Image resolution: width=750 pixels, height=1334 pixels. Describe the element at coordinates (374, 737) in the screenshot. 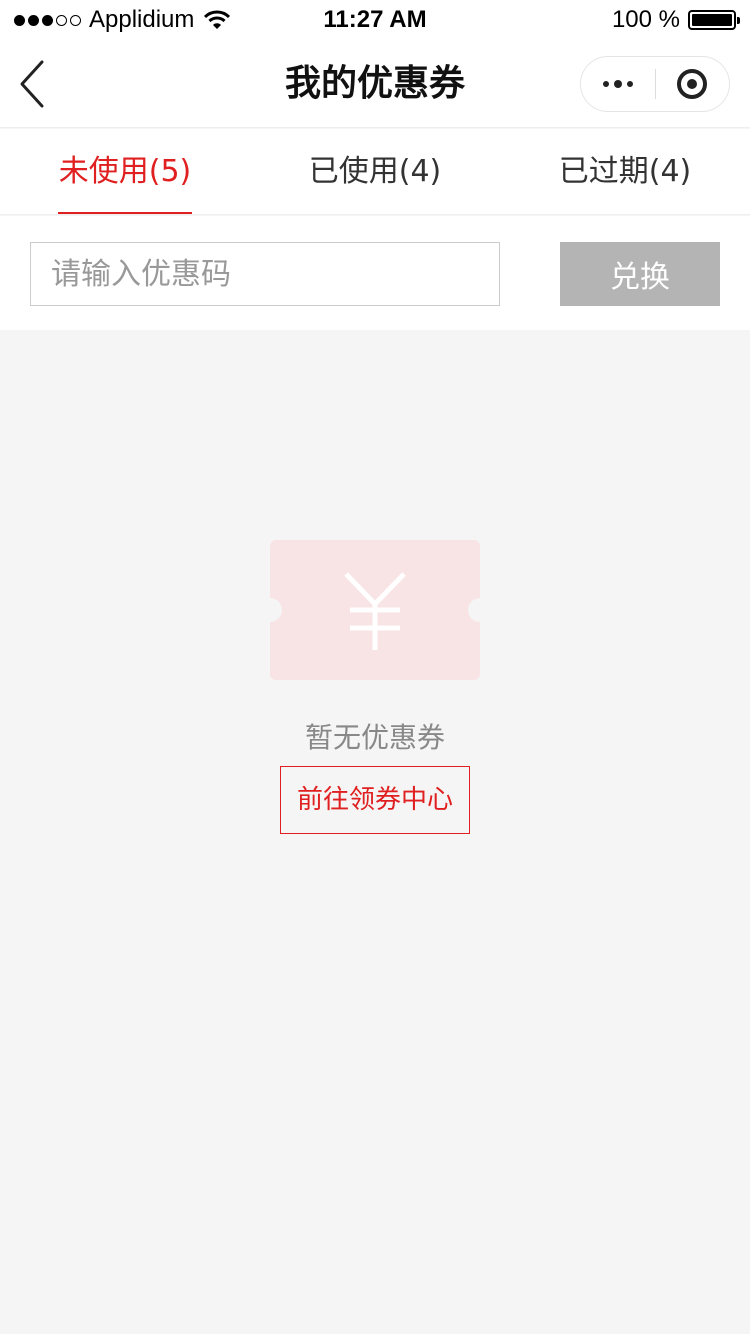

I see `empty-message: 暂无优惠券` at that location.